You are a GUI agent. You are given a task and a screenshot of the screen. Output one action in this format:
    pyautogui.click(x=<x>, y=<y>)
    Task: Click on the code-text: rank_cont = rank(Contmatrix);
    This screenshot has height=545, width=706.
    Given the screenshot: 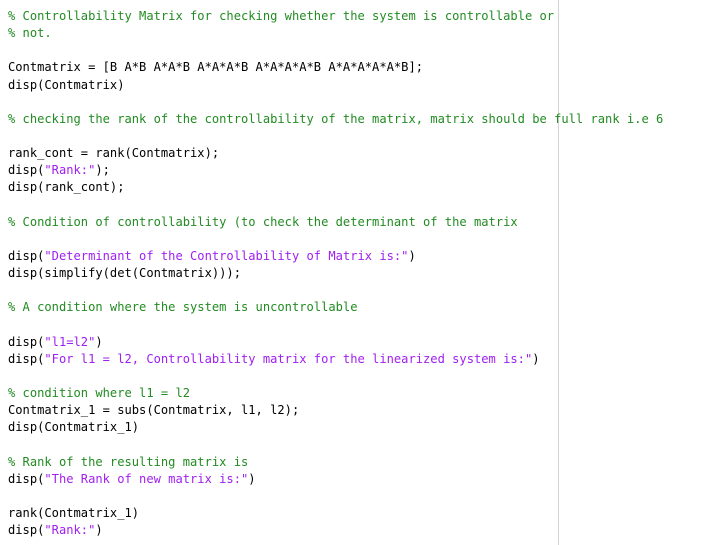 What is the action you would take?
    pyautogui.click(x=114, y=153)
    